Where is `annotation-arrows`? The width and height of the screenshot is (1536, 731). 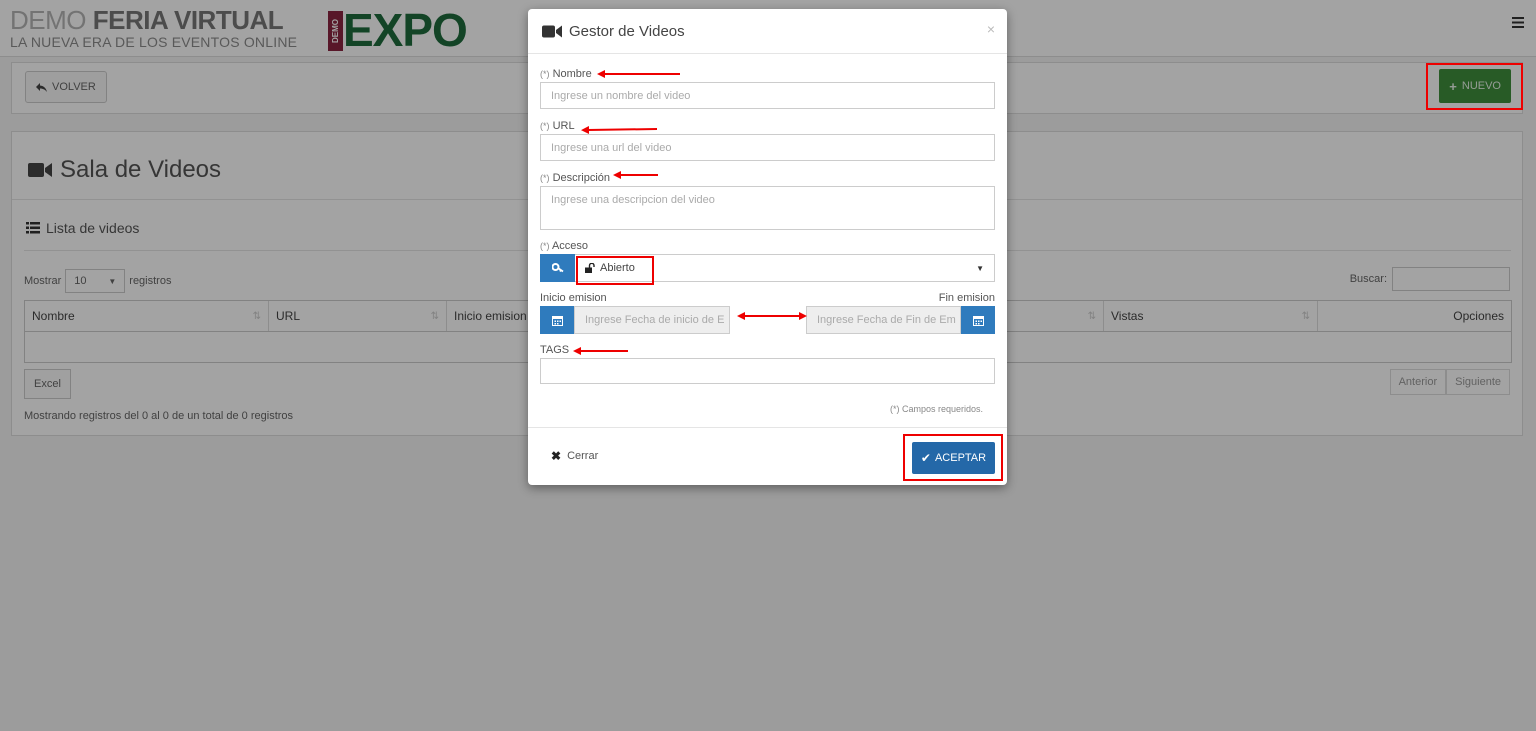 annotation-arrows is located at coordinates (690, 212).